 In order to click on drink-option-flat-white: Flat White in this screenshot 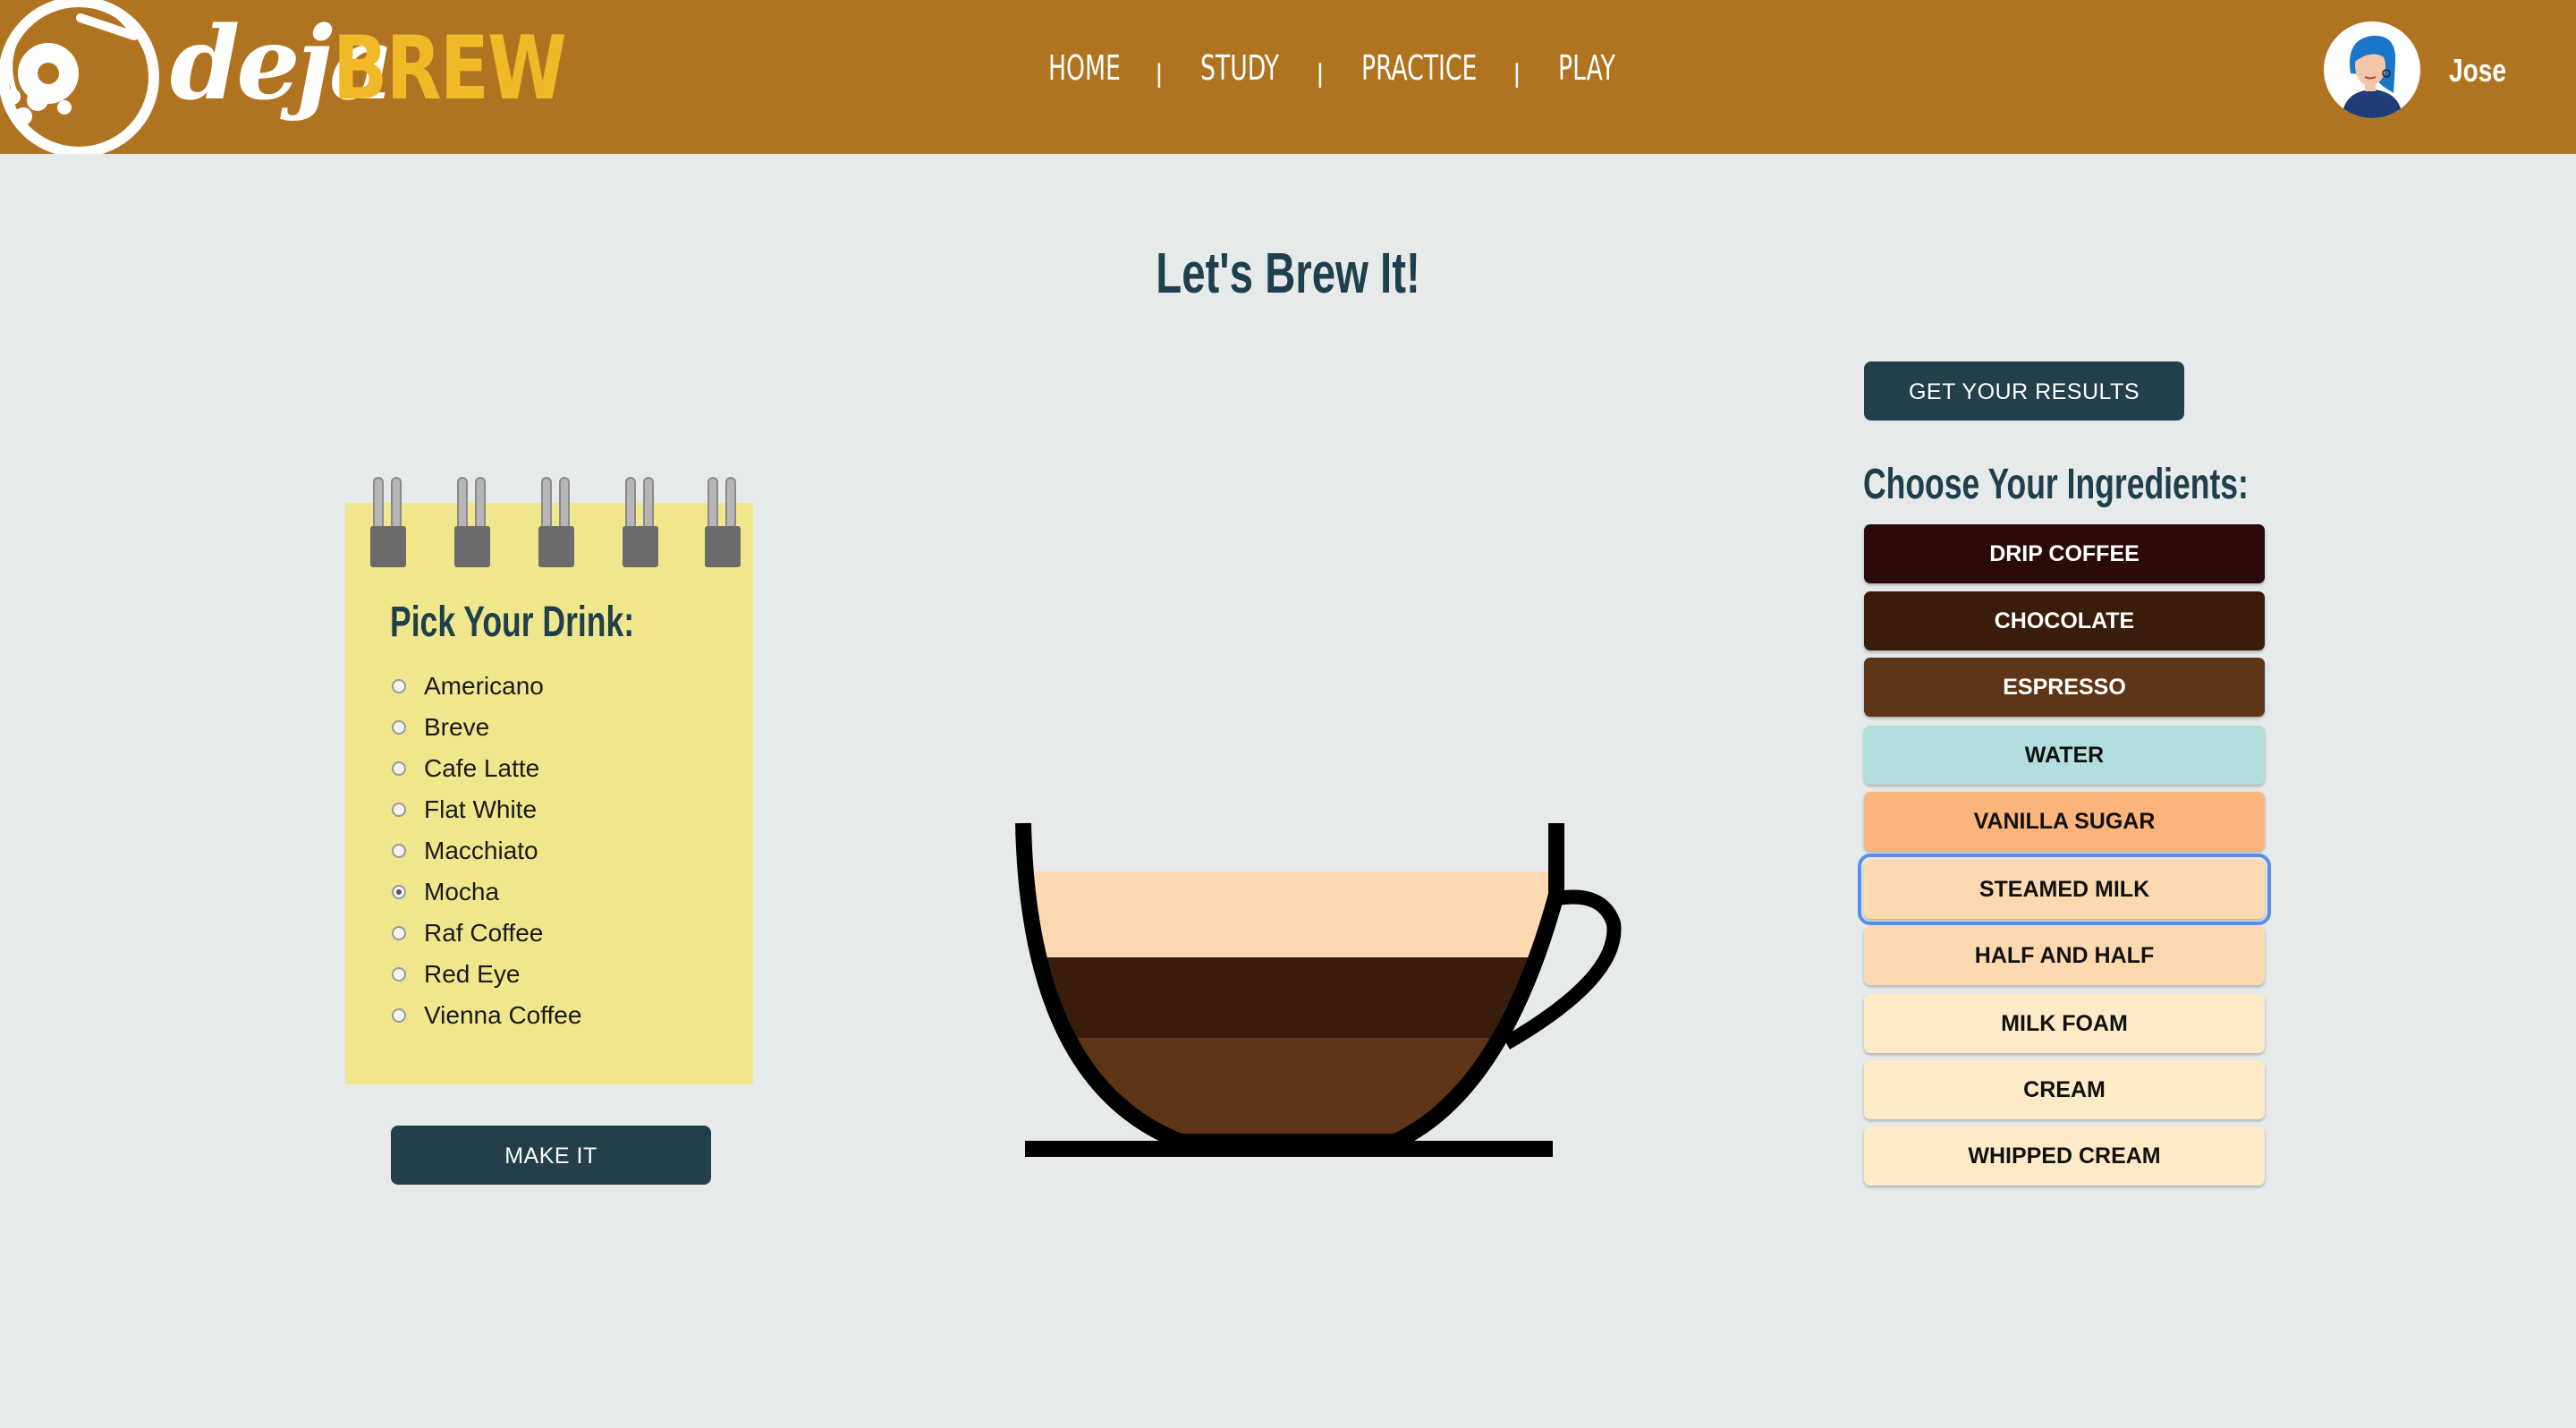, I will do `click(486, 809)`.